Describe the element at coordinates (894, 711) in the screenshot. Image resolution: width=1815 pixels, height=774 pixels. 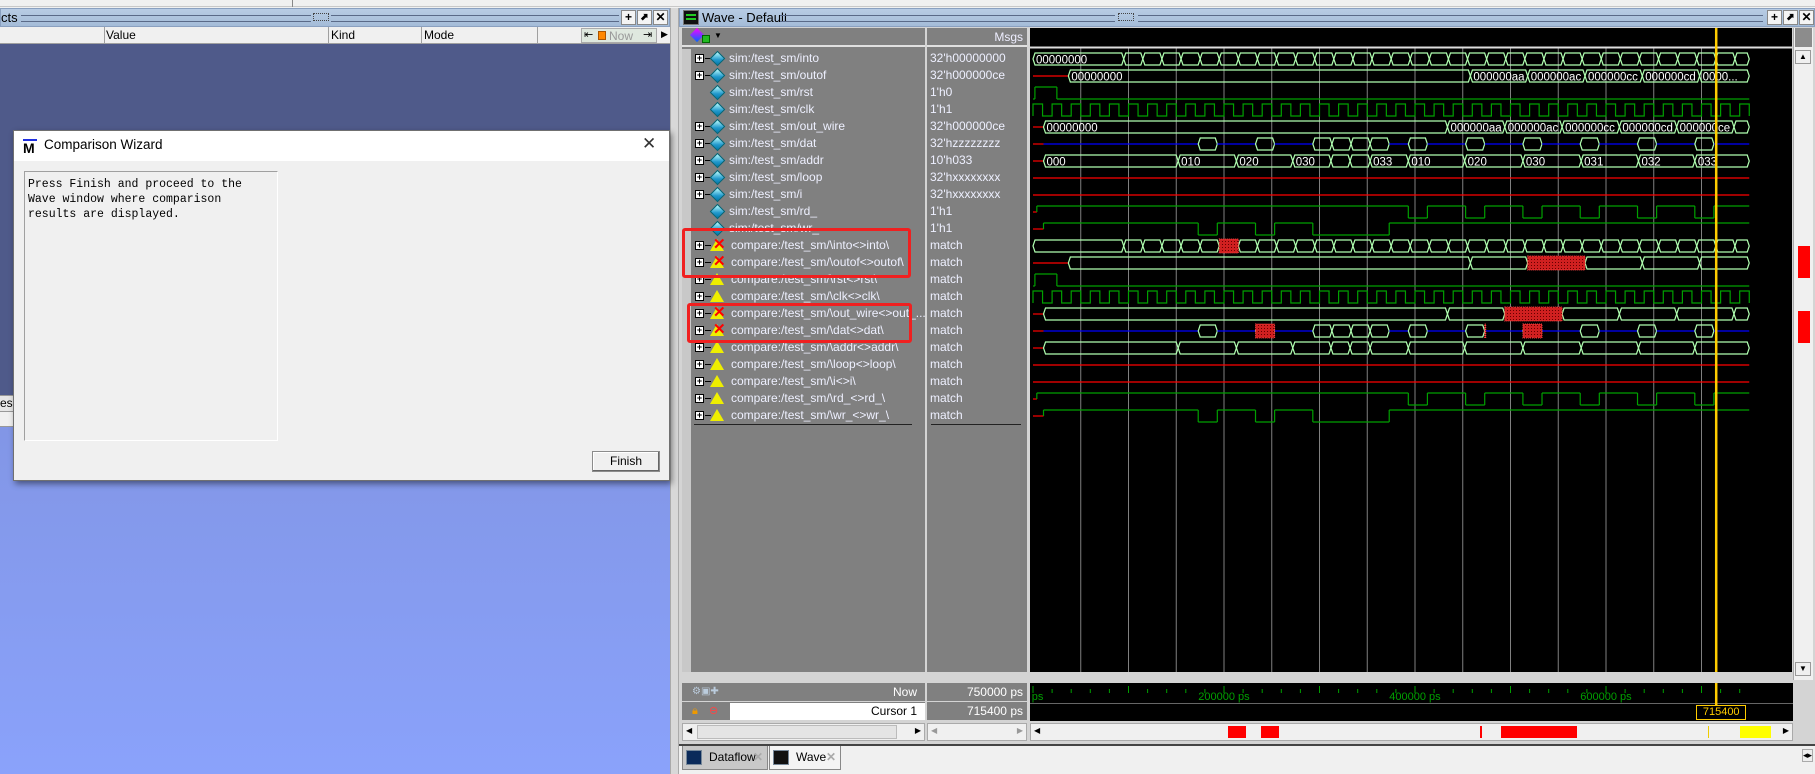
I see `cursor-label: Cursor 1` at that location.